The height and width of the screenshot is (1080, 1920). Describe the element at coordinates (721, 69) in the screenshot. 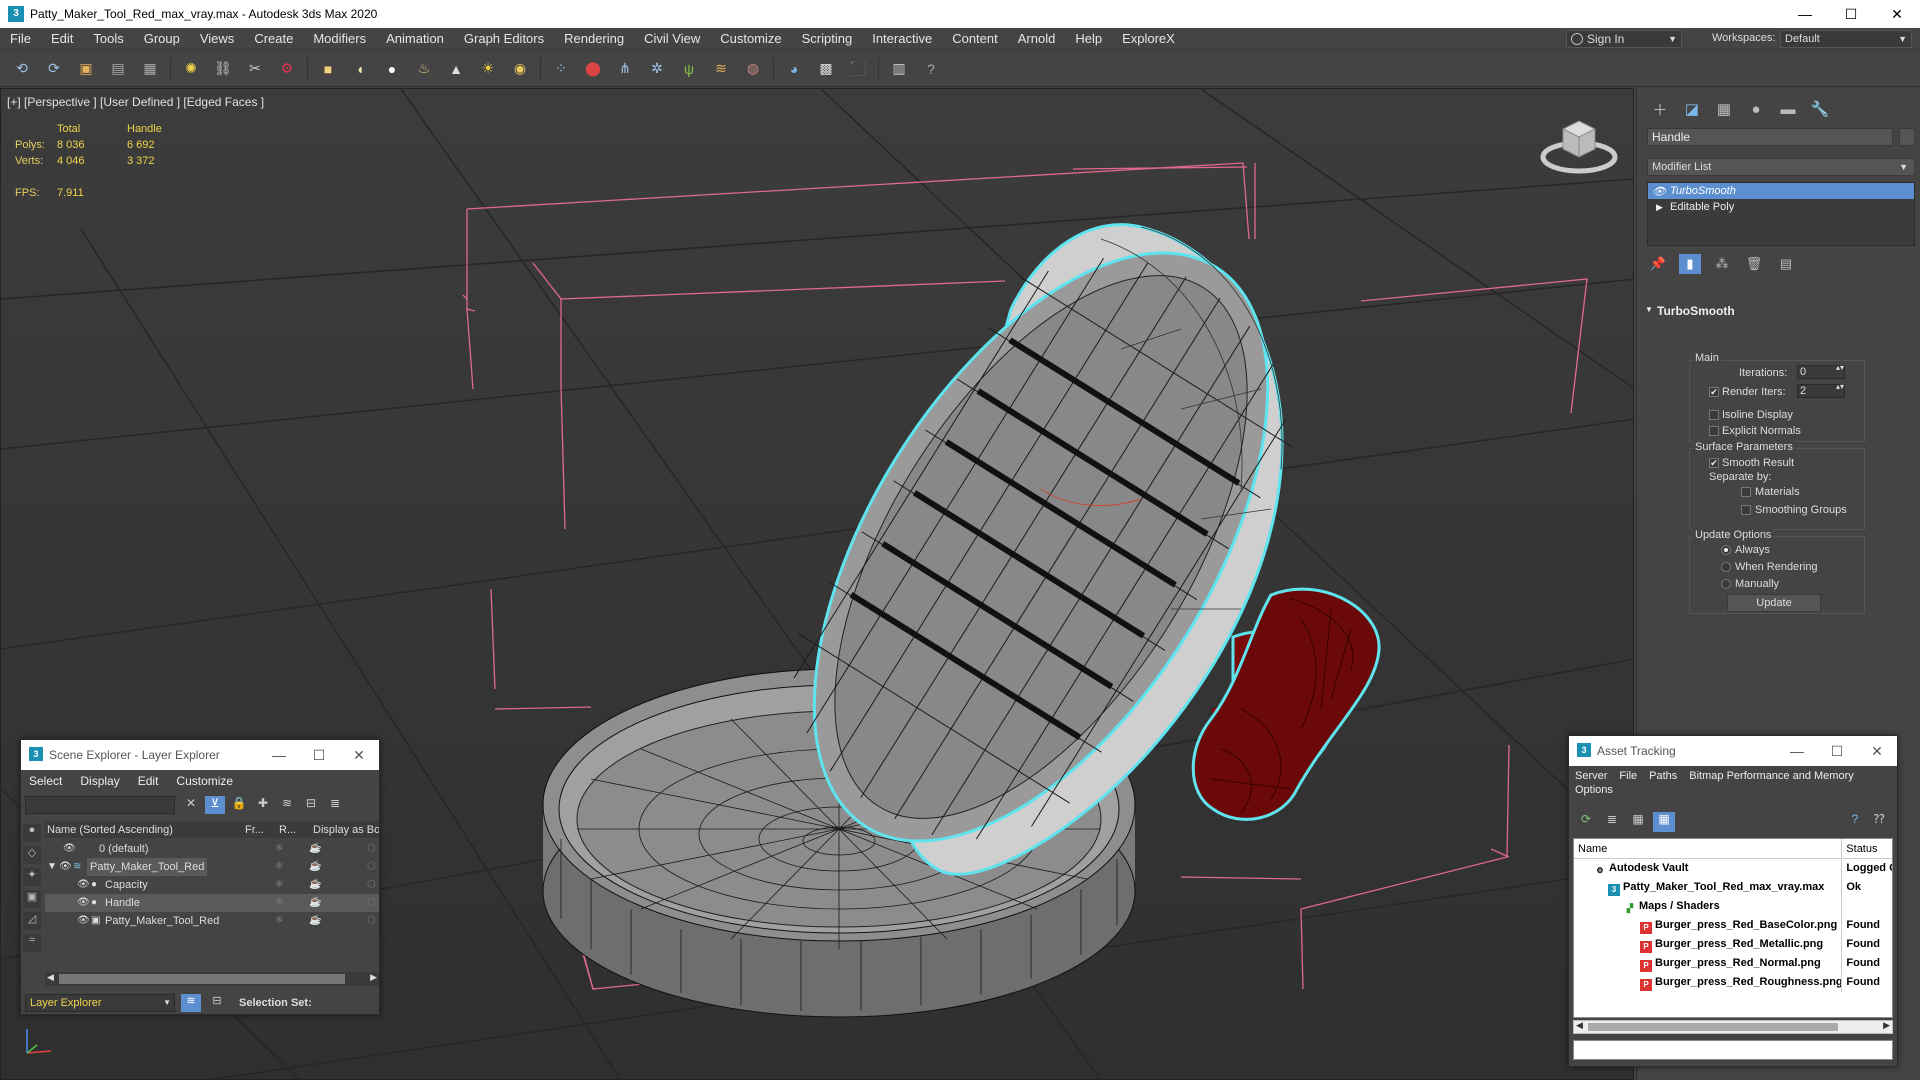

I see `hair-icon: ≋` at that location.